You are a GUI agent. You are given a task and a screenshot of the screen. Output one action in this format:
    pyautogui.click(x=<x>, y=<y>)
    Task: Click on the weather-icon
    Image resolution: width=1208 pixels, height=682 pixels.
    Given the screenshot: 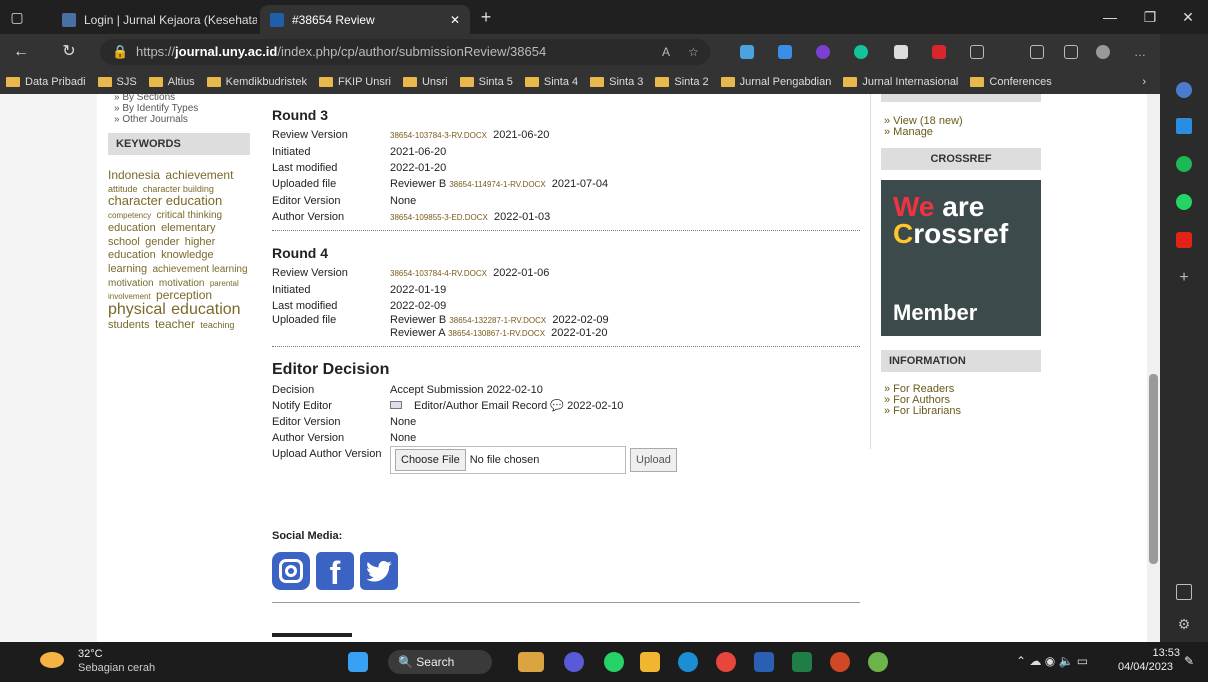 What is the action you would take?
    pyautogui.click(x=52, y=660)
    